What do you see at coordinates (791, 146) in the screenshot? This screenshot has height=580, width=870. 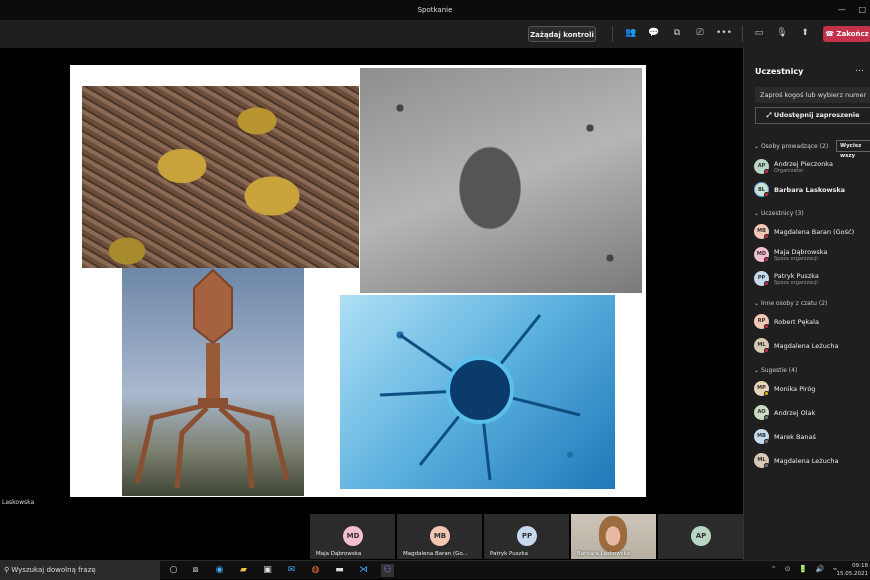 I see `section-header-presenters: Osoby prowadzące (2)` at bounding box center [791, 146].